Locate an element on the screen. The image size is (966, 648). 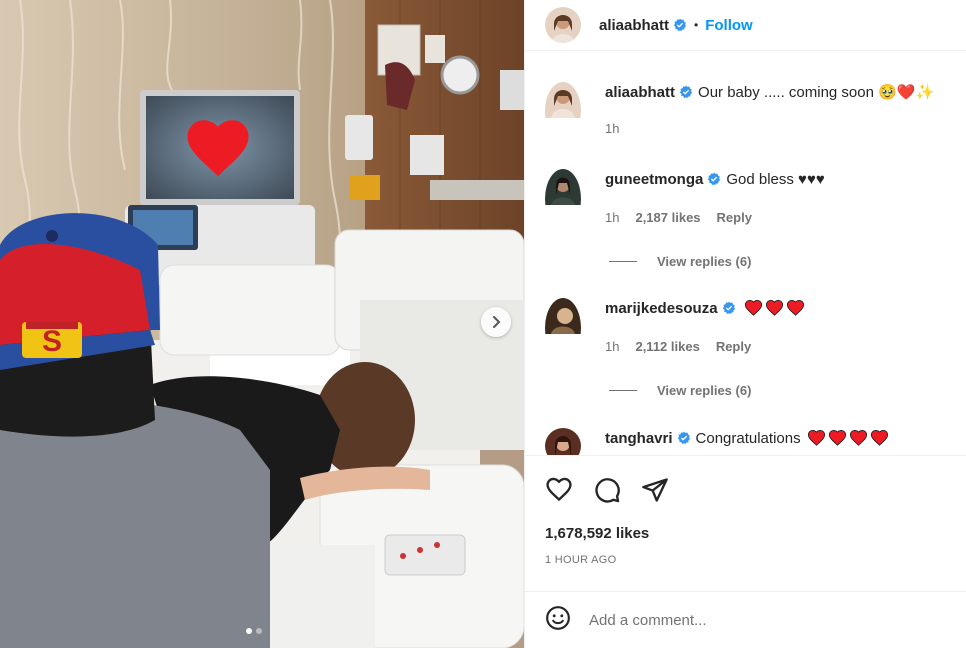
like-heart-icon is located at coordinates (559, 489).